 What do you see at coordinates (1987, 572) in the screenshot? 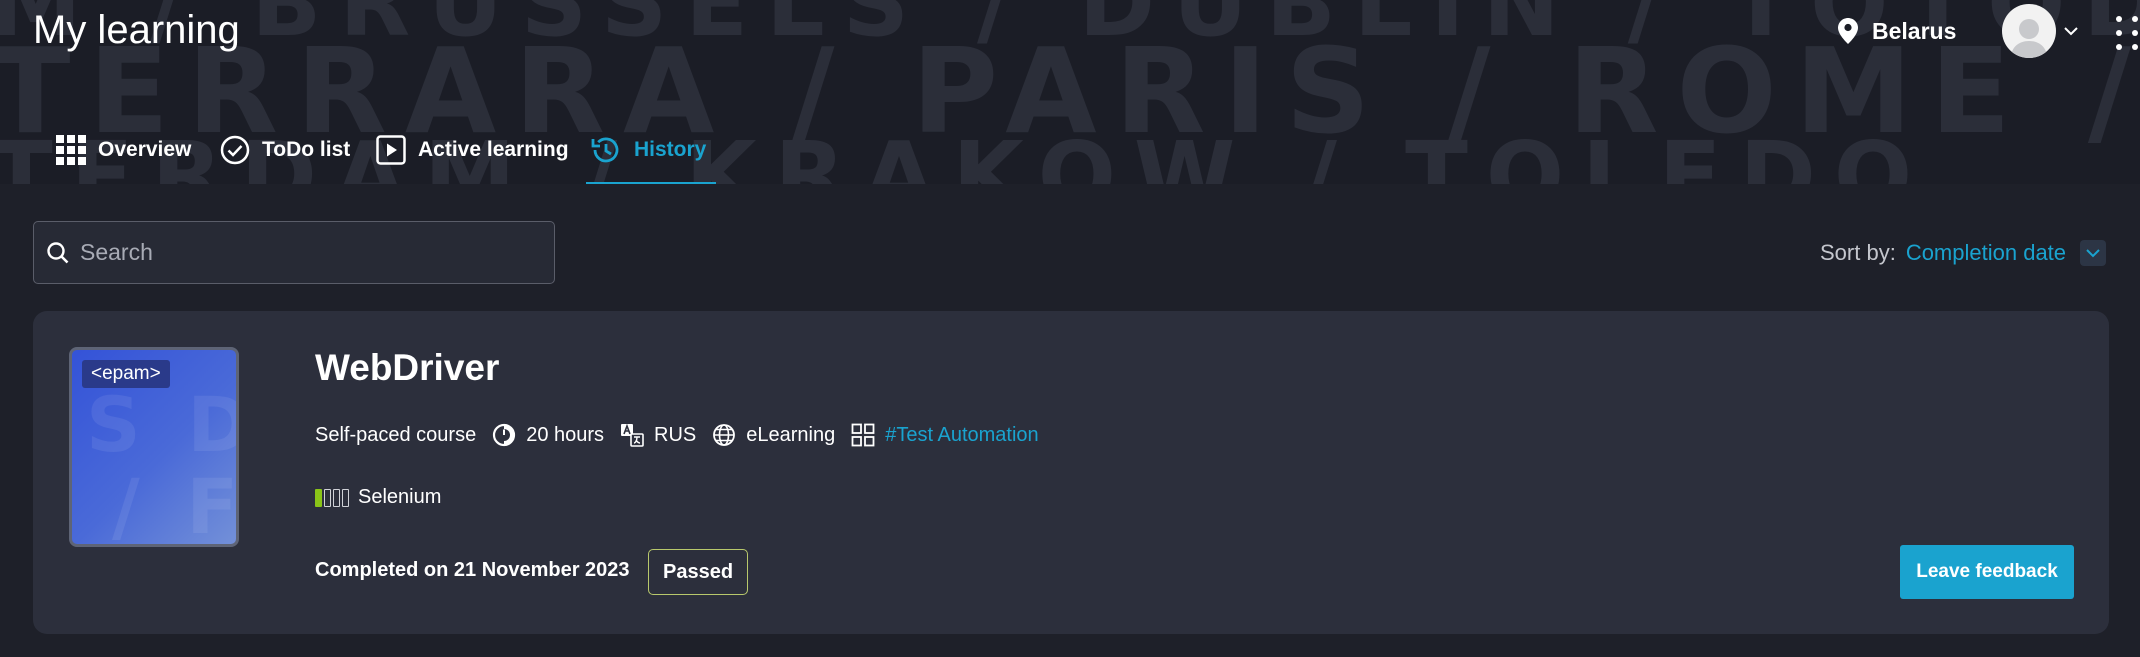
I see `leave-feedback-button: Leave feedback` at bounding box center [1987, 572].